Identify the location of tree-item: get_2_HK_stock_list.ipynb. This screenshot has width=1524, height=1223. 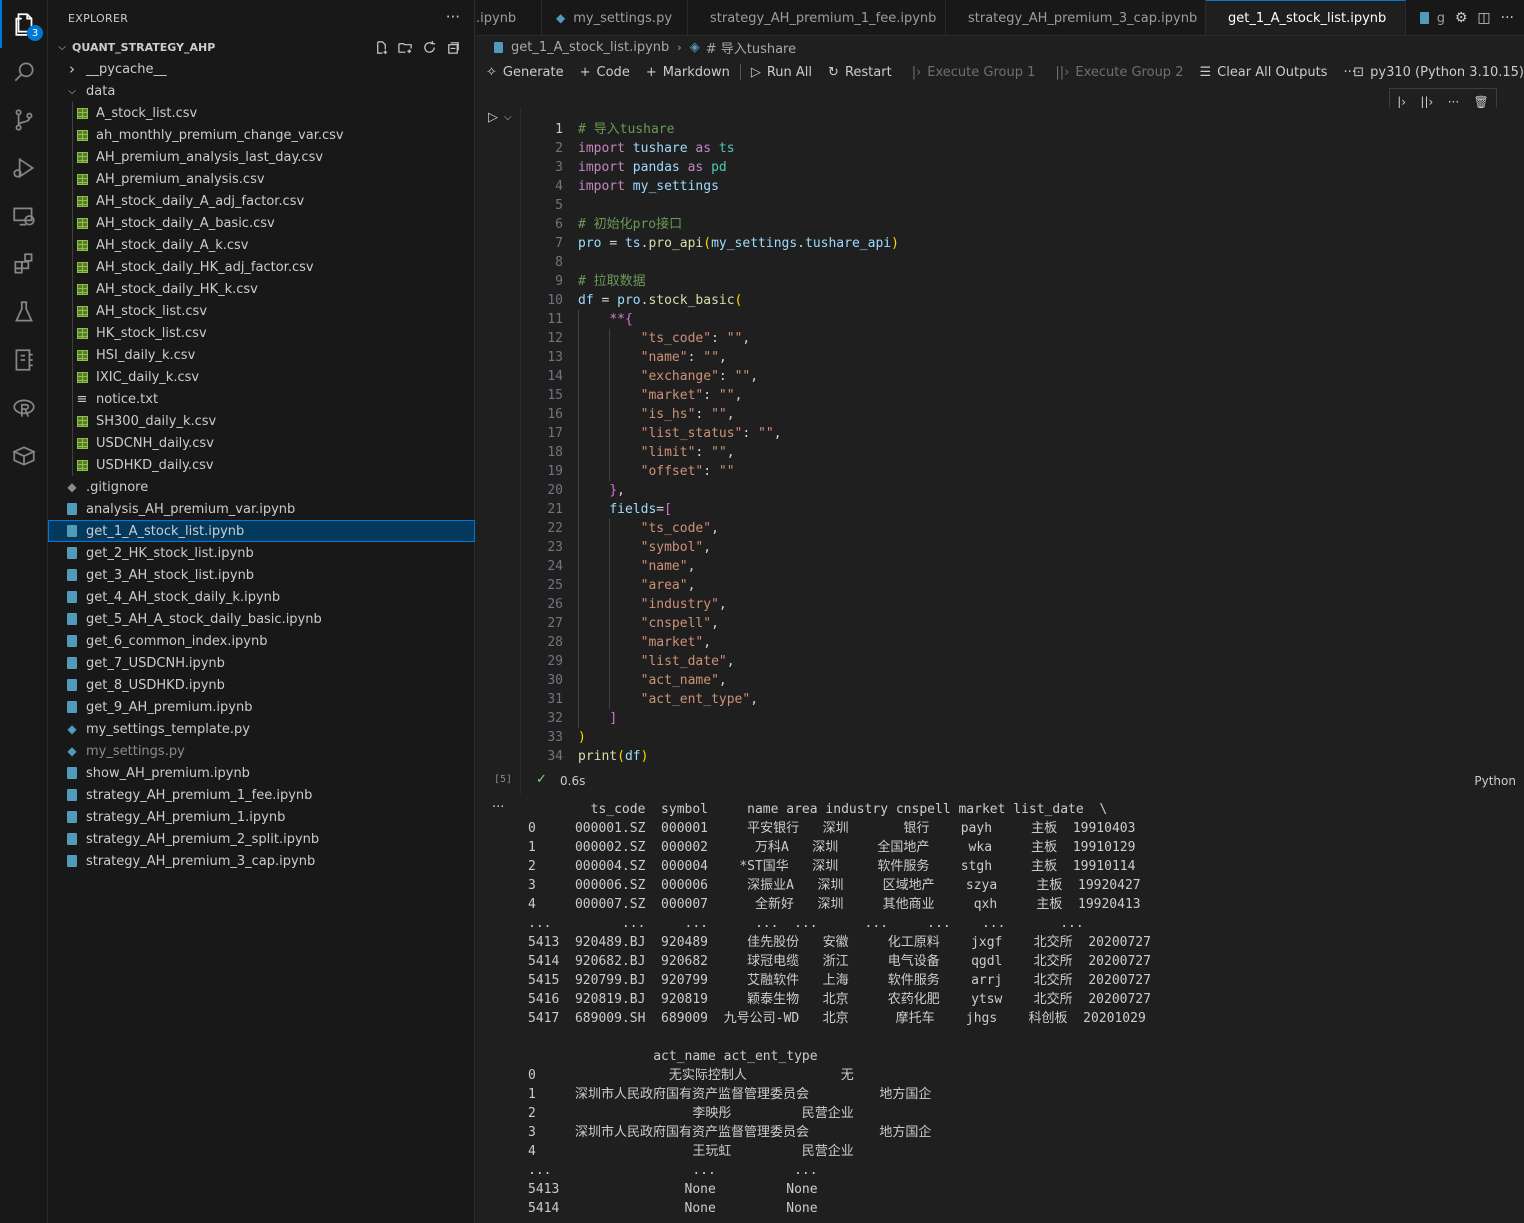
(261, 553).